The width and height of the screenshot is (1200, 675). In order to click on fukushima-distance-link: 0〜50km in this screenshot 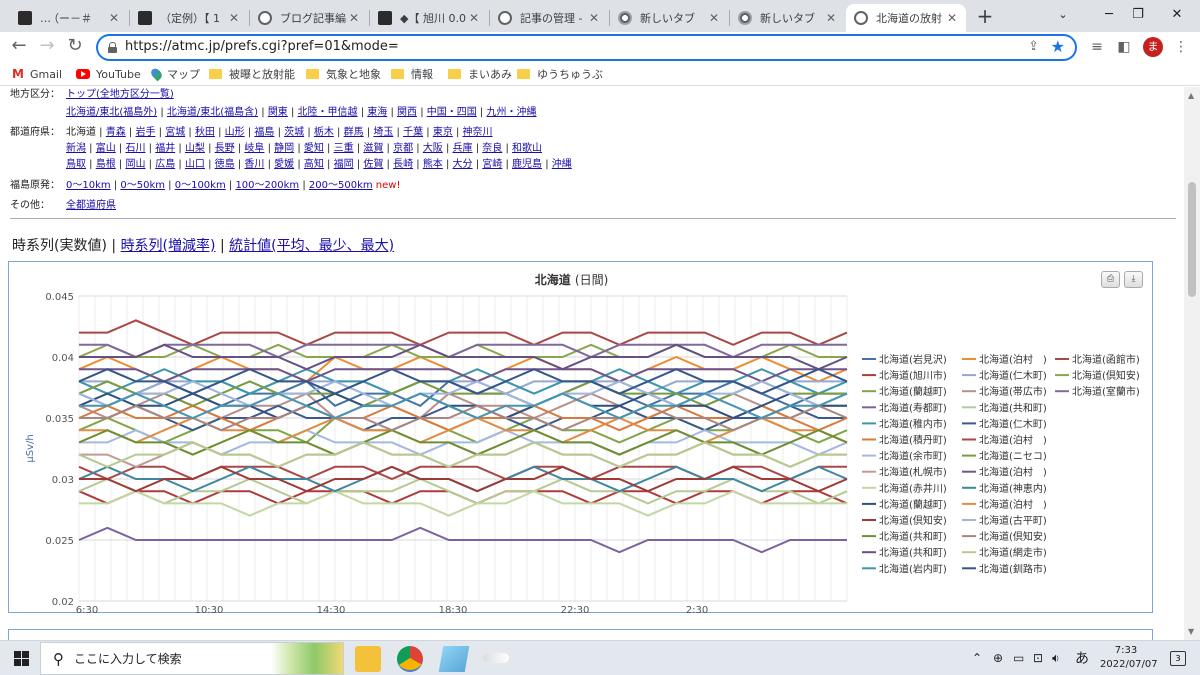, I will do `click(142, 185)`.